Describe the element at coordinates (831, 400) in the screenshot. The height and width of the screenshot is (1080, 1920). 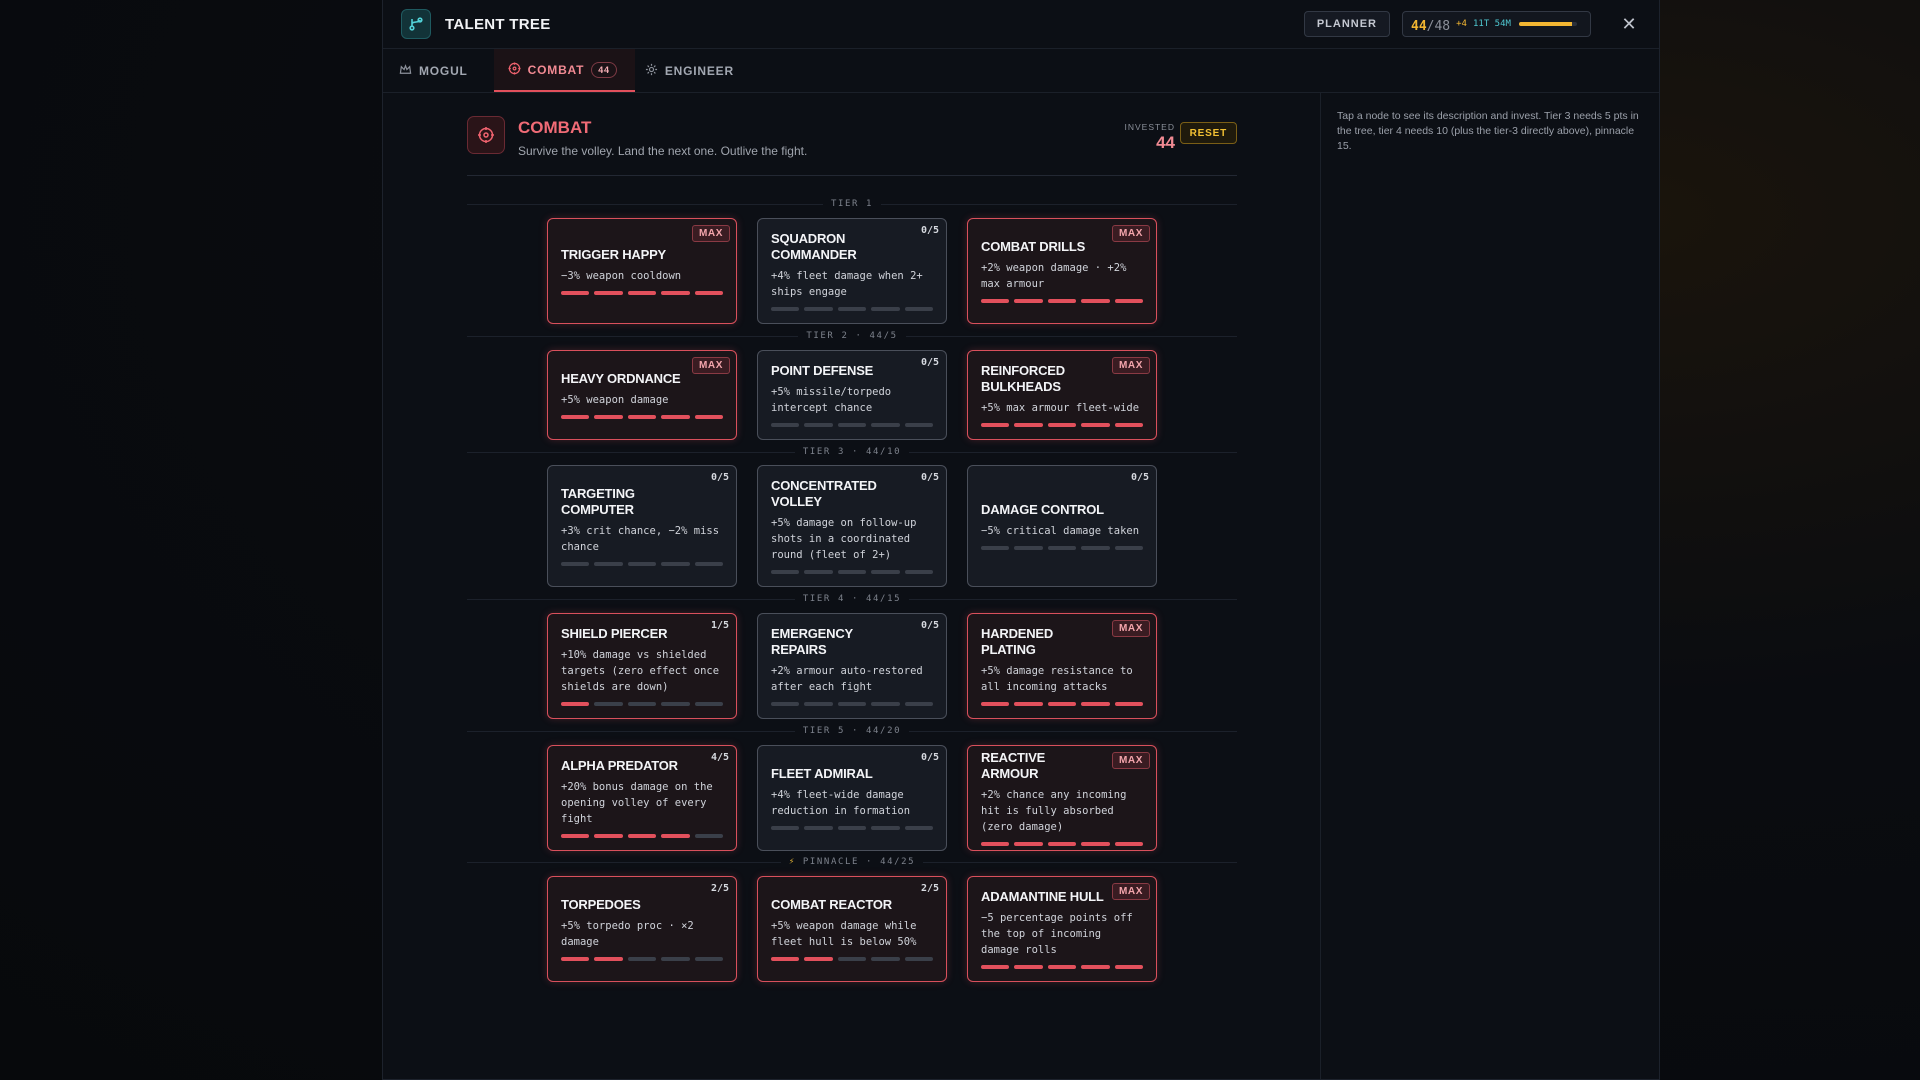
I see `node-description: +5% missile/torpedo intercept chance` at that location.